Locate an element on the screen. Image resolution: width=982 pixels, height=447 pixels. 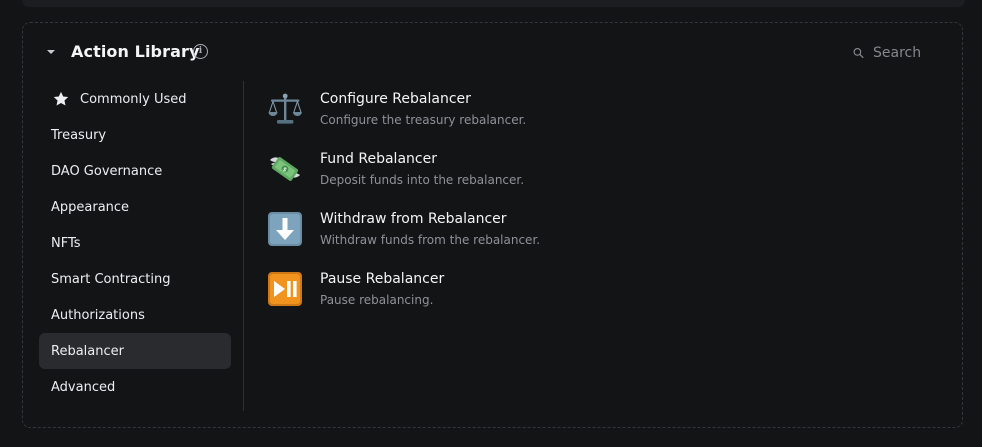
sidebar-item-commonly-used: Commonly Used is located at coordinates (135, 99).